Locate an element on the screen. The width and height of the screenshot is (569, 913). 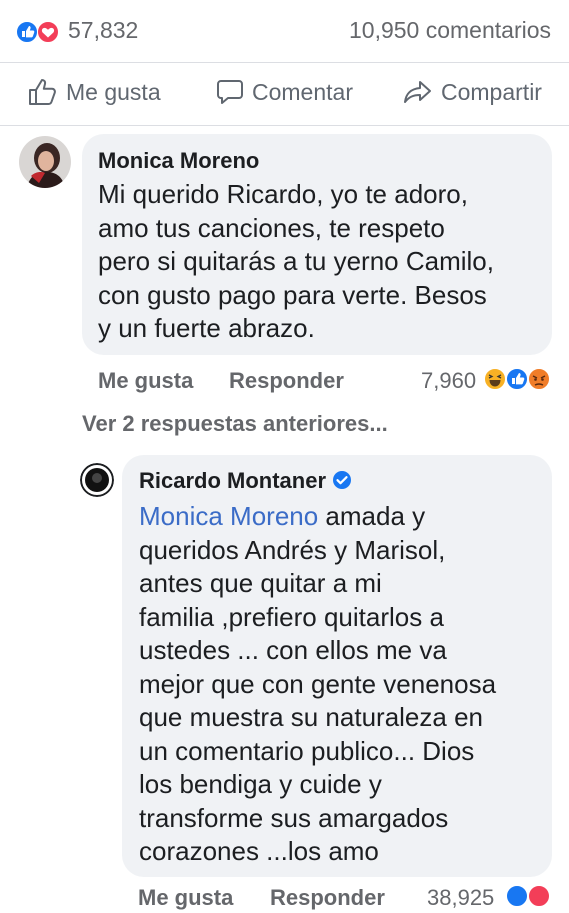
reply-reaction-count: 38,925 is located at coordinates (460, 898).